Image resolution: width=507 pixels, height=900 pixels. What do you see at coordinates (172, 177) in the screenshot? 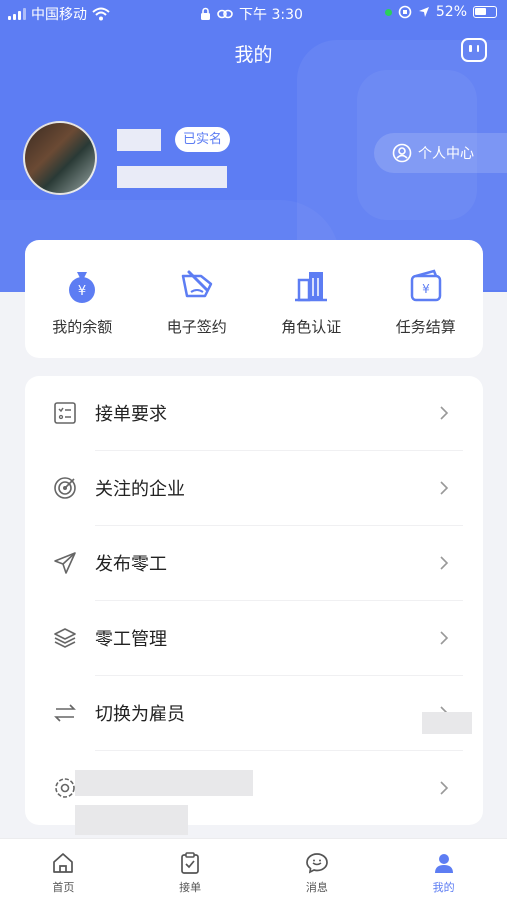
I see `phone-redacted` at bounding box center [172, 177].